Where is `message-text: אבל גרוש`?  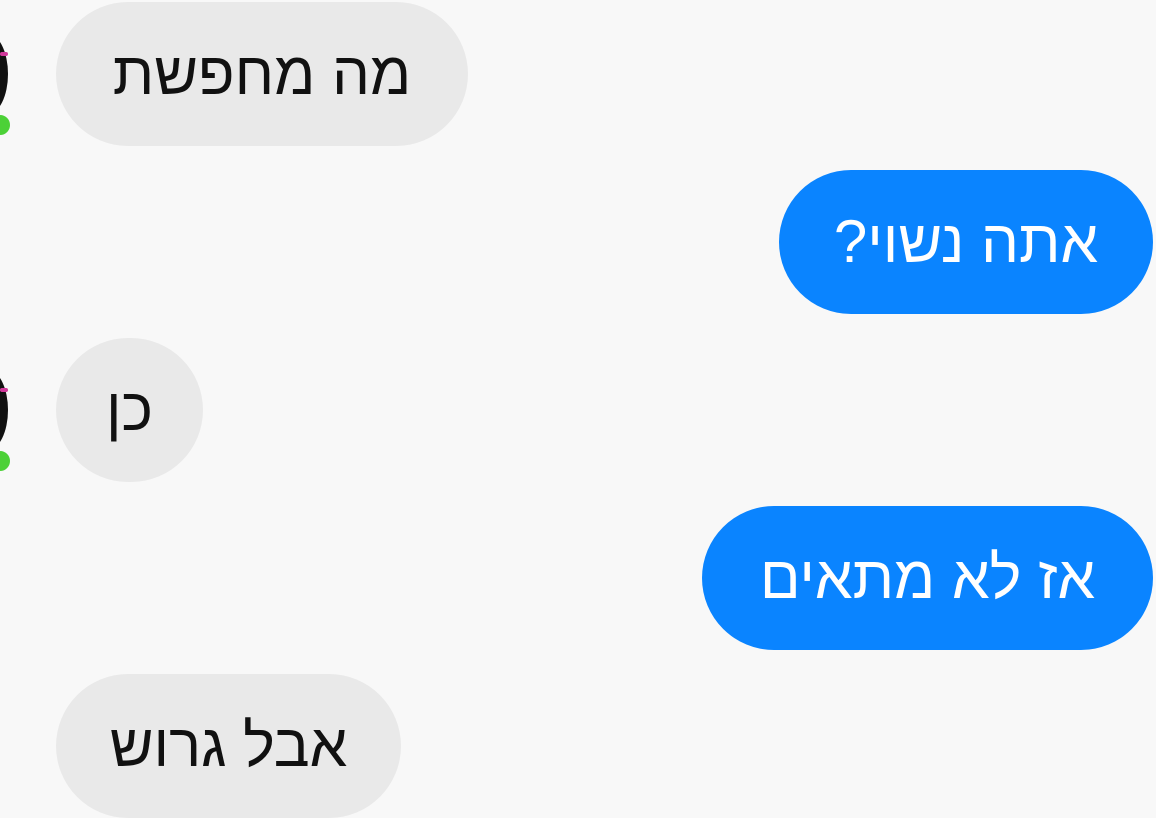
message-text: אבל גרוש is located at coordinates (228, 745).